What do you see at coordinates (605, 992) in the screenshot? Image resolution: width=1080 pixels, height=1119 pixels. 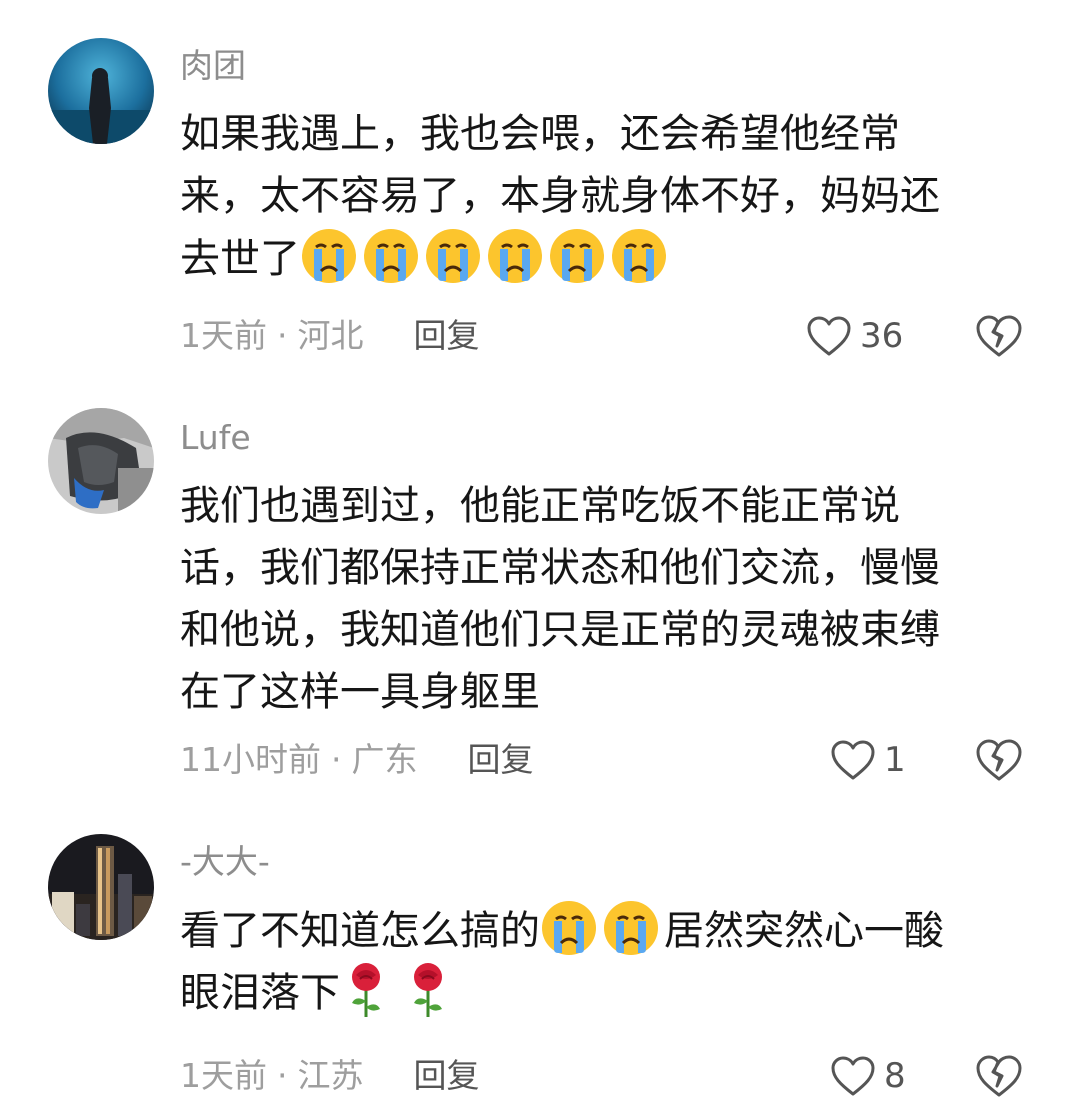 I see `comment-line: 眼泪落下` at bounding box center [605, 992].